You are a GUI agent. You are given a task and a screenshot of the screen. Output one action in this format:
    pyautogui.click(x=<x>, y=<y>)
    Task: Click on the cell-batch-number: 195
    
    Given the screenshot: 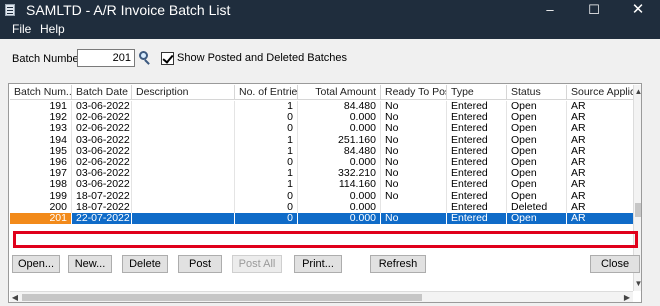 What is the action you would take?
    pyautogui.click(x=41, y=151)
    